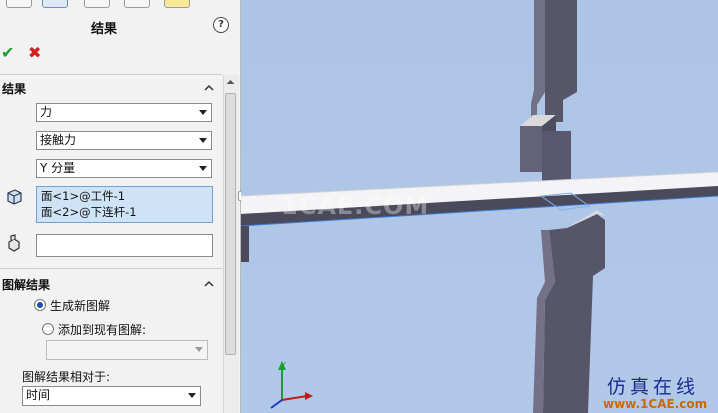  I want to click on component-select: Y 分量, so click(124, 168).